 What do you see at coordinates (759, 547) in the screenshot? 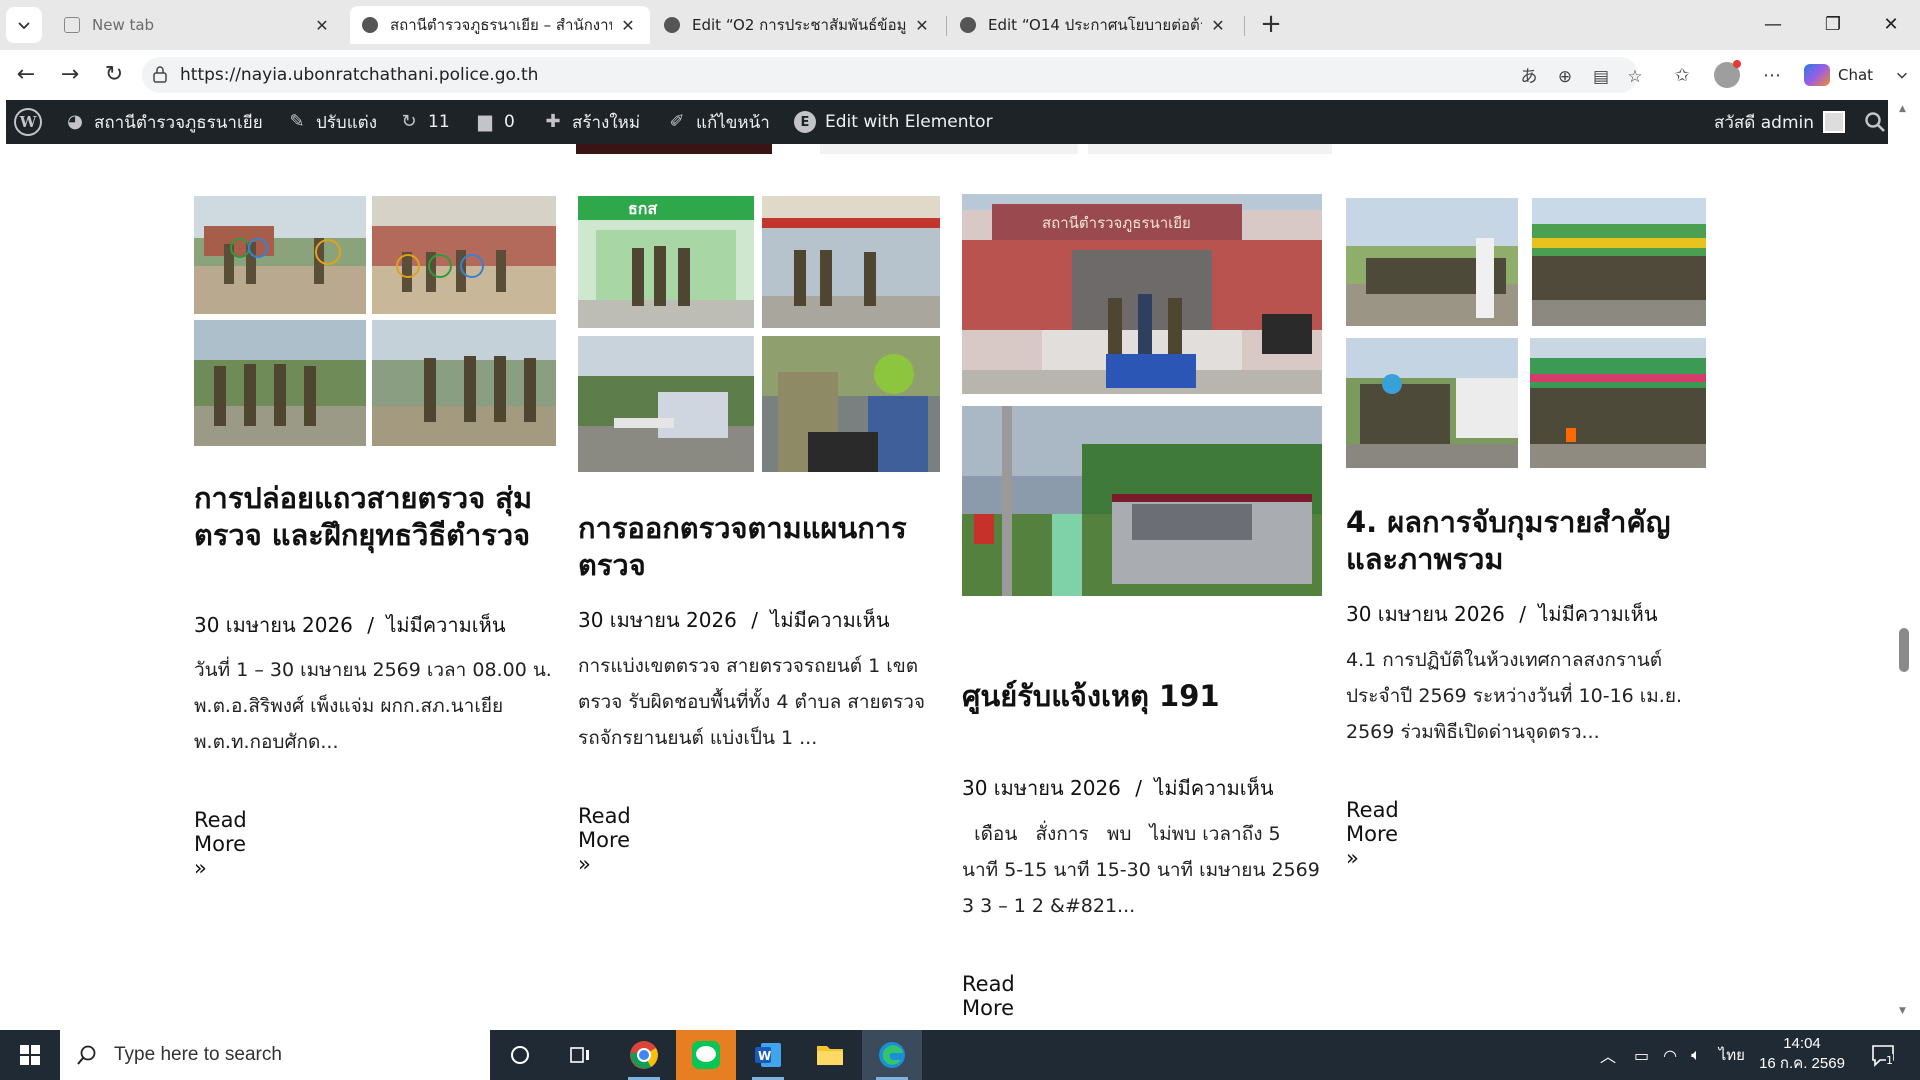
I see `post-title: การออกตรวจตามแผนการตรวจ` at bounding box center [759, 547].